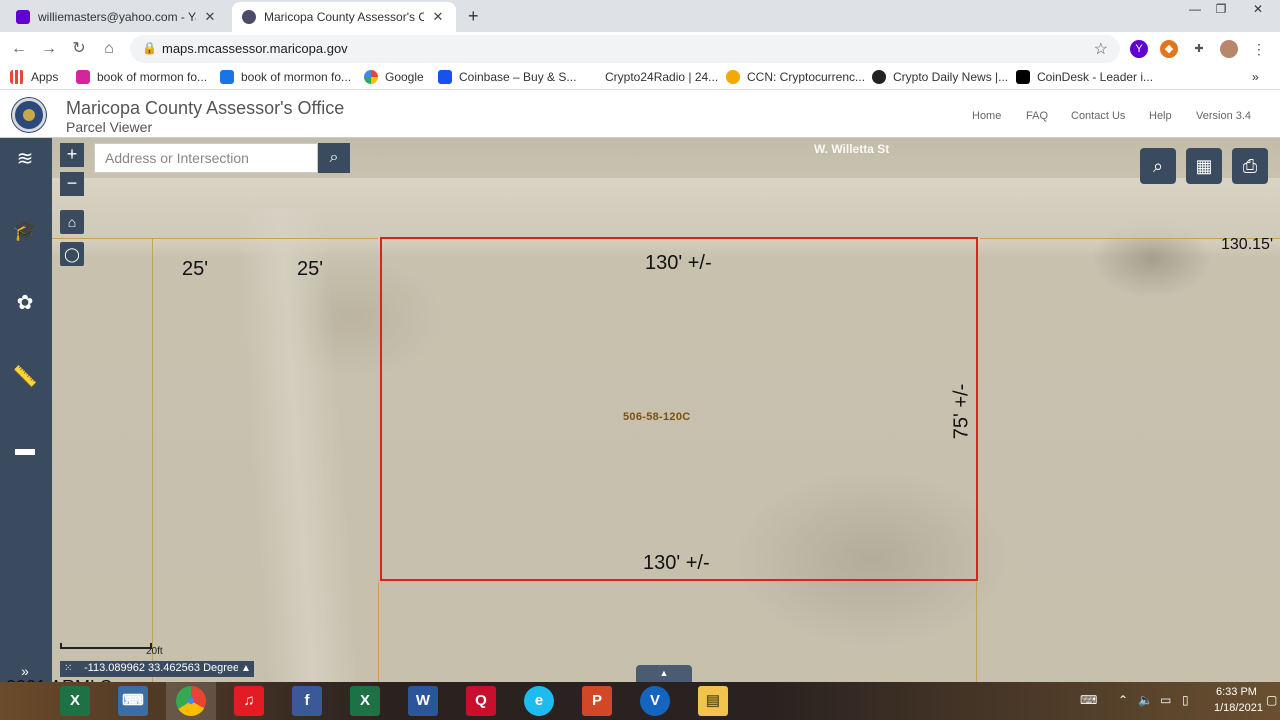 The width and height of the screenshot is (1280, 720). Describe the element at coordinates (75, 701) in the screenshot. I see `excel-start-icon: X` at that location.